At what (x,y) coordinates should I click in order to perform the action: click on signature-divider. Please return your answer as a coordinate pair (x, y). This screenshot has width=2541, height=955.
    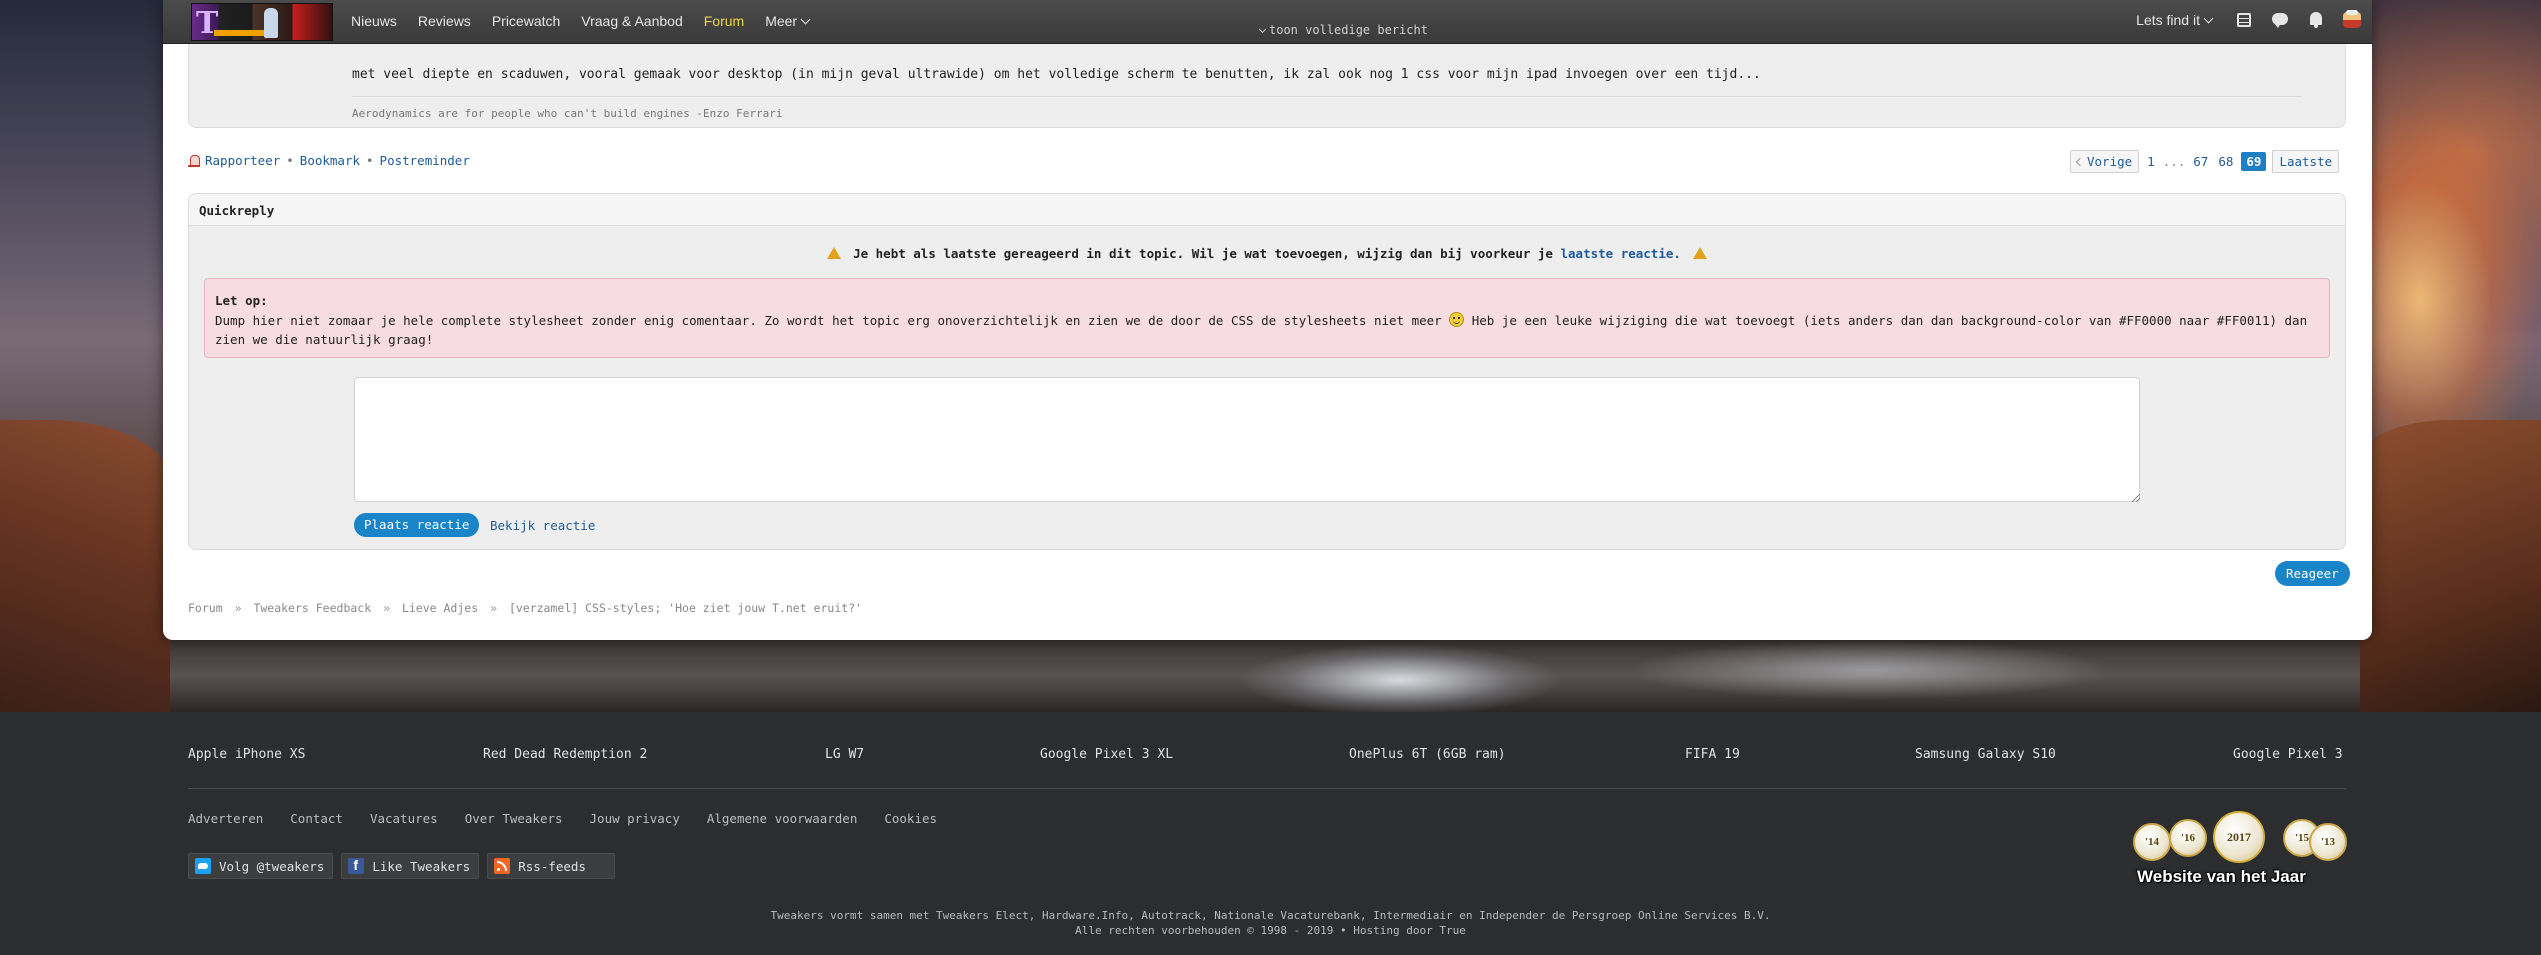
    Looking at the image, I should click on (1327, 96).